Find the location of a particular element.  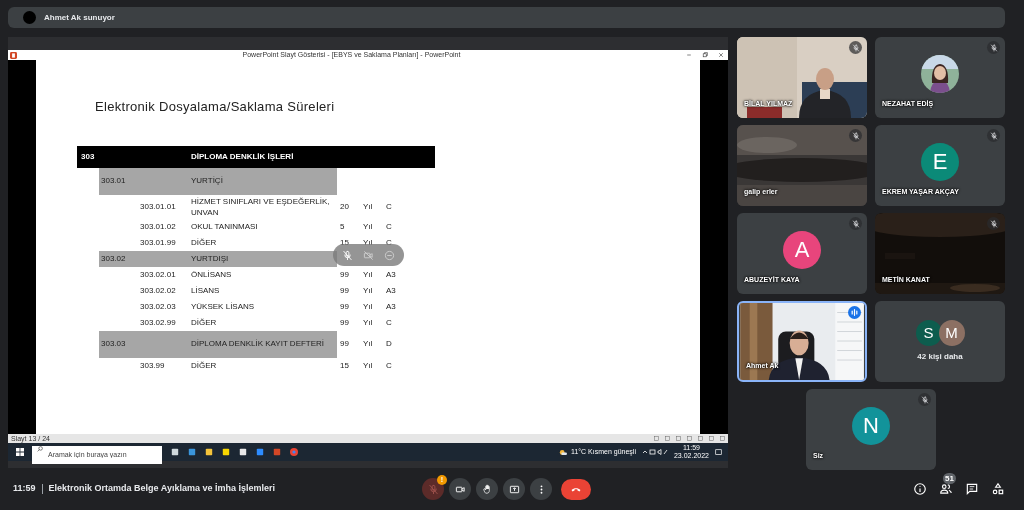

table-cell-text: 5 is located at coordinates (343, 226).